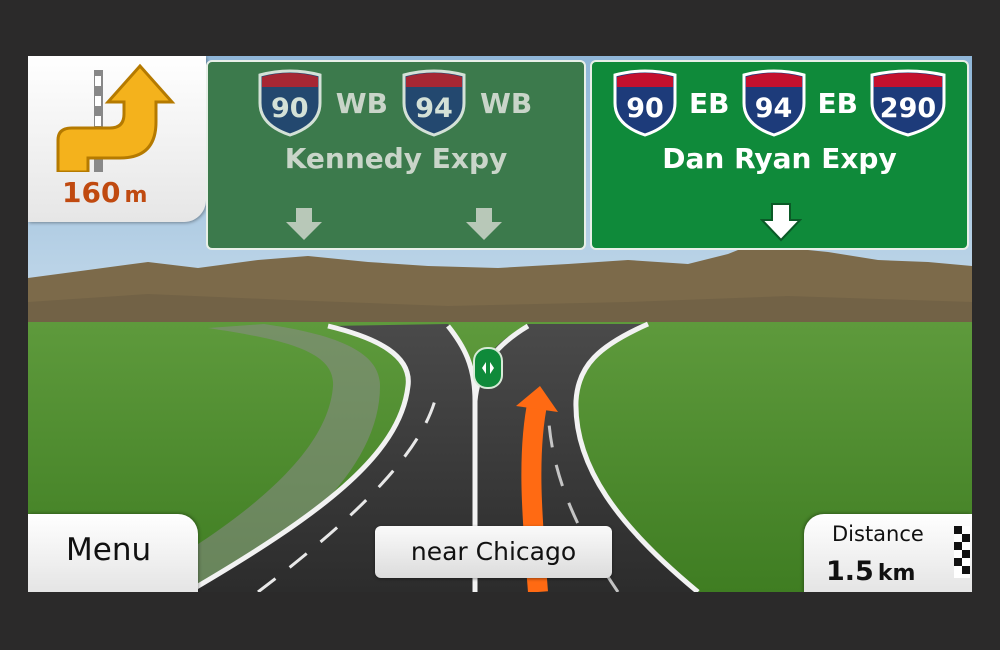  I want to click on distance-panel: Distance 1.5 km, so click(888, 553).